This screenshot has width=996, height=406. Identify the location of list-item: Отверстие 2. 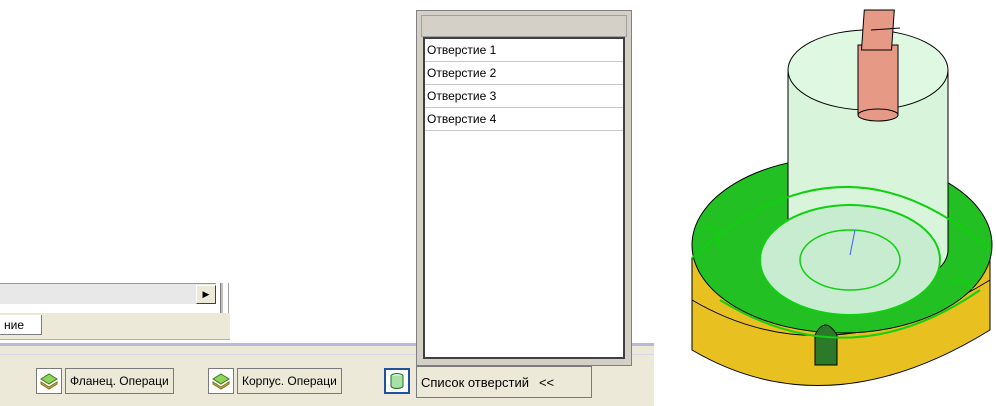
(524, 73).